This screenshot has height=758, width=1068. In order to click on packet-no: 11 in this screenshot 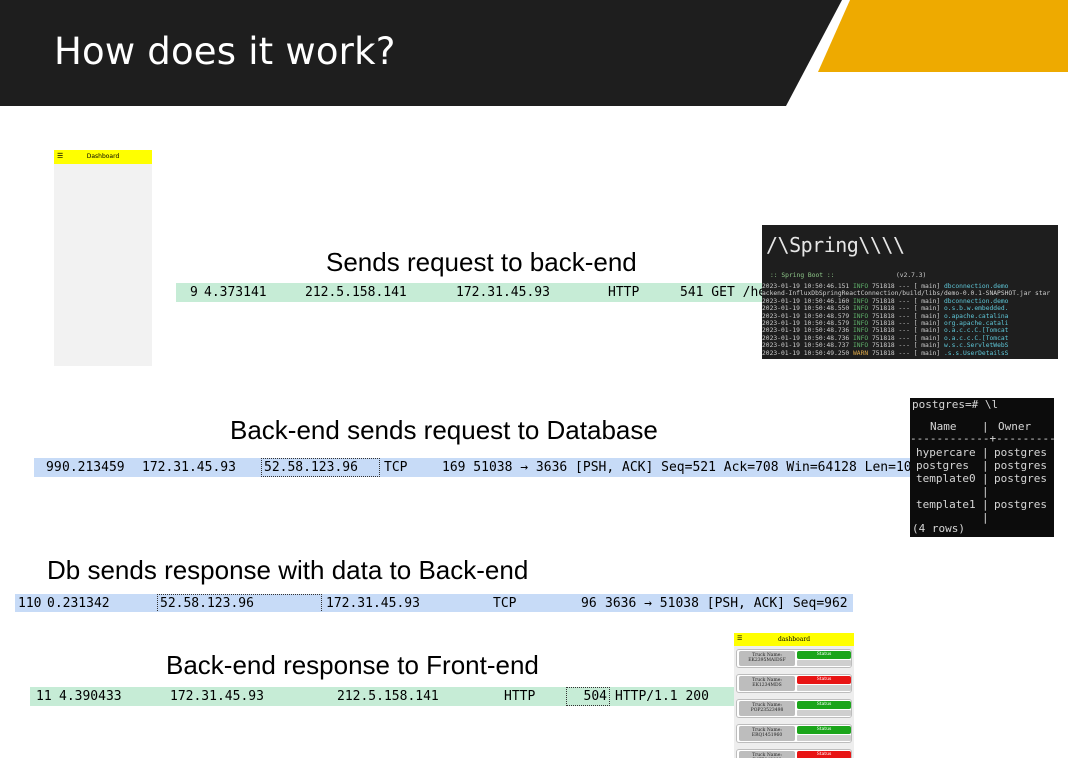, I will do `click(44, 696)`.